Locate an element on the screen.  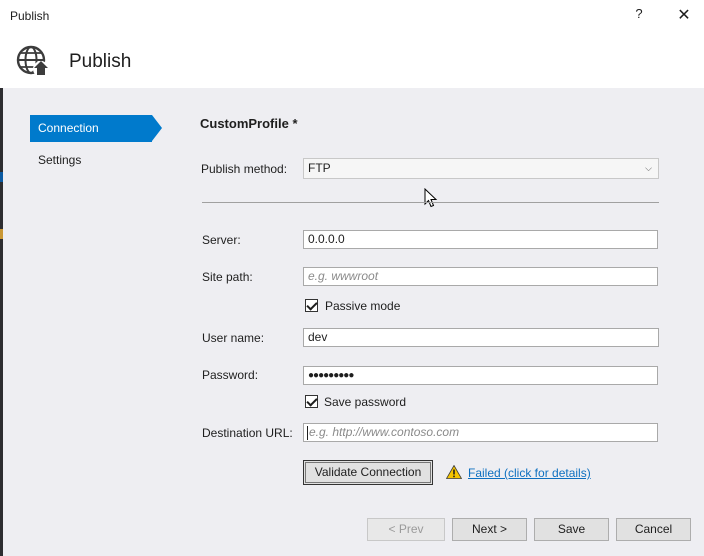
save-button: Save is located at coordinates (571, 529).